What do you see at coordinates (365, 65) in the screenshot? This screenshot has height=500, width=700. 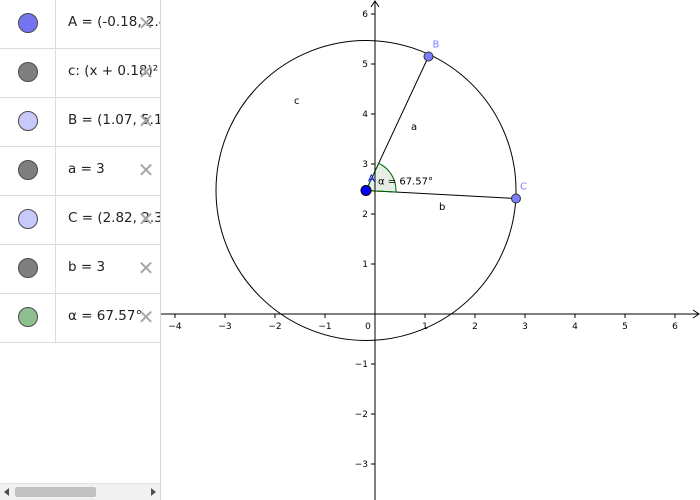 I see `y-tick-label: 5` at bounding box center [365, 65].